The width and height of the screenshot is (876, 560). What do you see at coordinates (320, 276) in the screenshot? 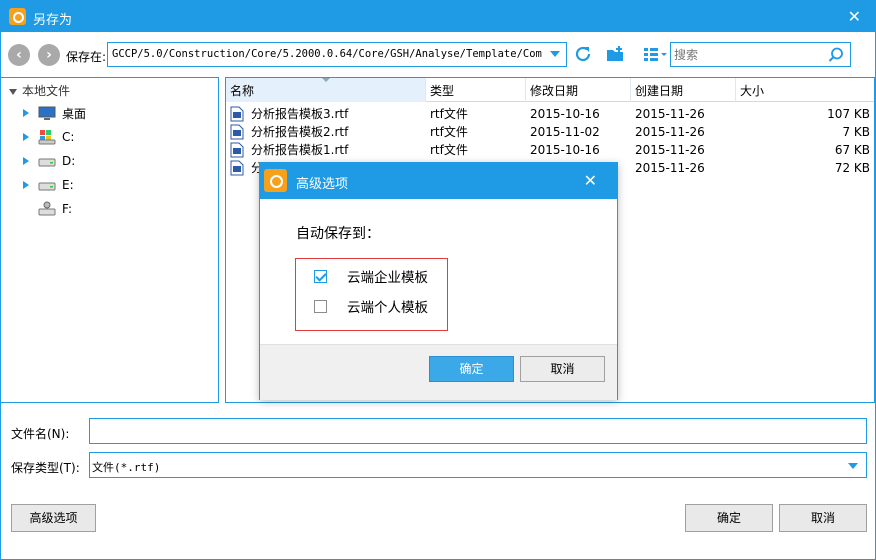
I see `checkbox-checked` at bounding box center [320, 276].